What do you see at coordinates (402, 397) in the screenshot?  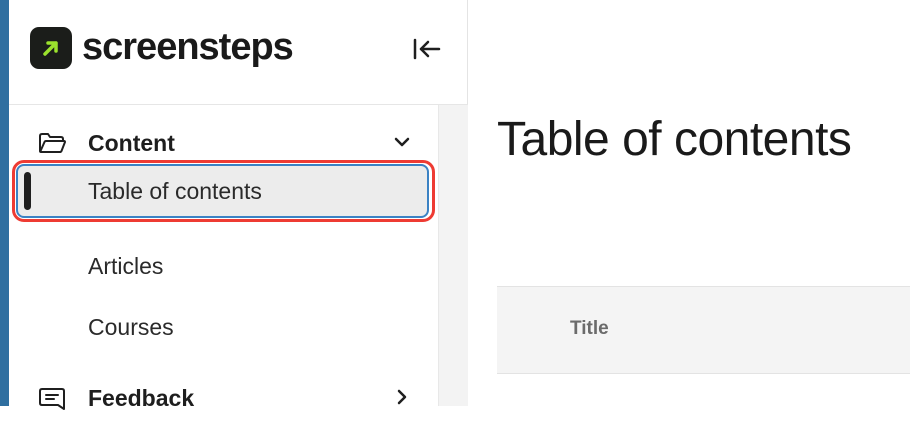 I see `chevron-right-icon` at bounding box center [402, 397].